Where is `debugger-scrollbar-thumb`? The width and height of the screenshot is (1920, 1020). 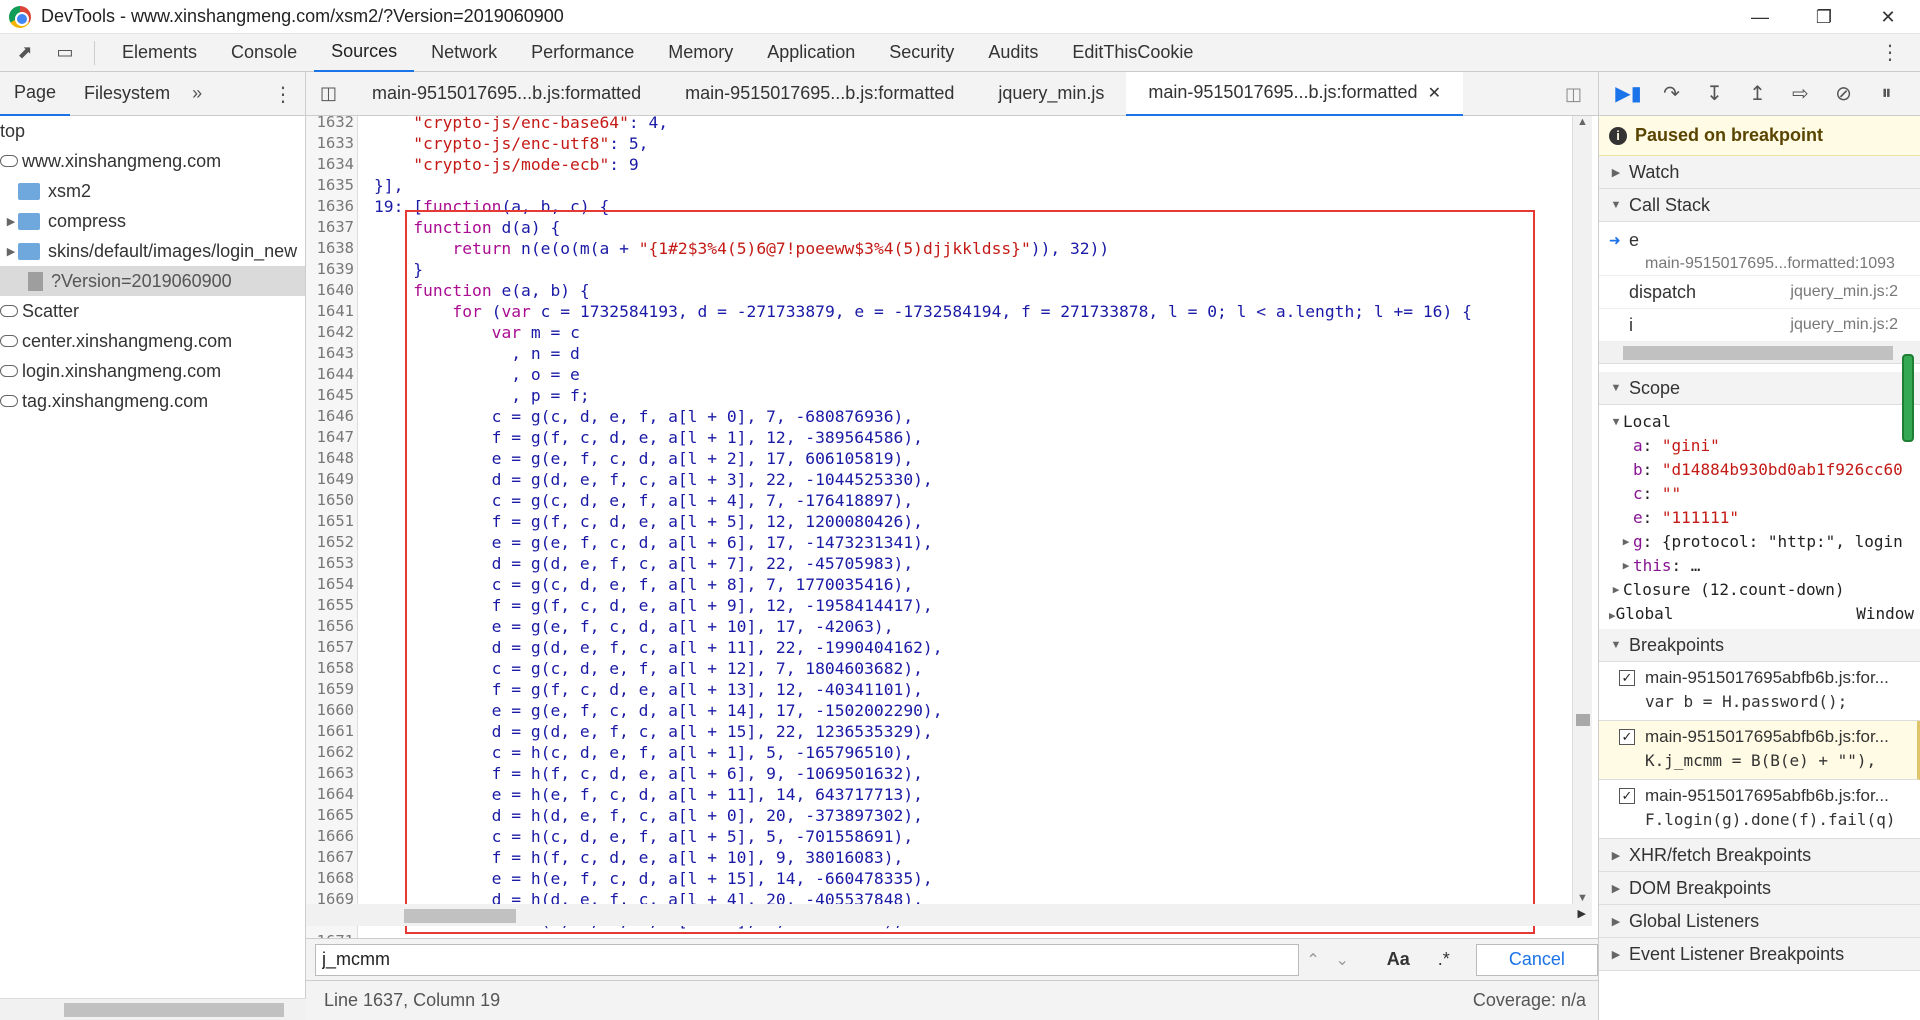
debugger-scrollbar-thumb is located at coordinates (1908, 398).